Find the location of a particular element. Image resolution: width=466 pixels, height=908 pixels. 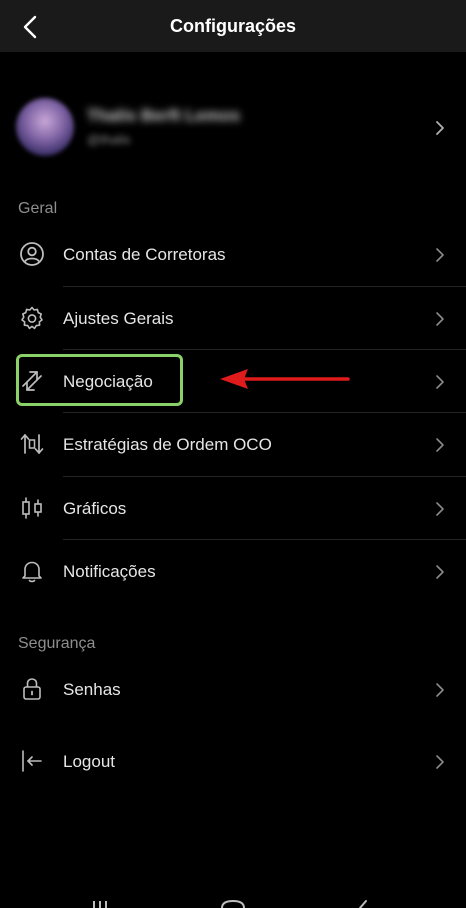

highlight-box is located at coordinates (99, 380).